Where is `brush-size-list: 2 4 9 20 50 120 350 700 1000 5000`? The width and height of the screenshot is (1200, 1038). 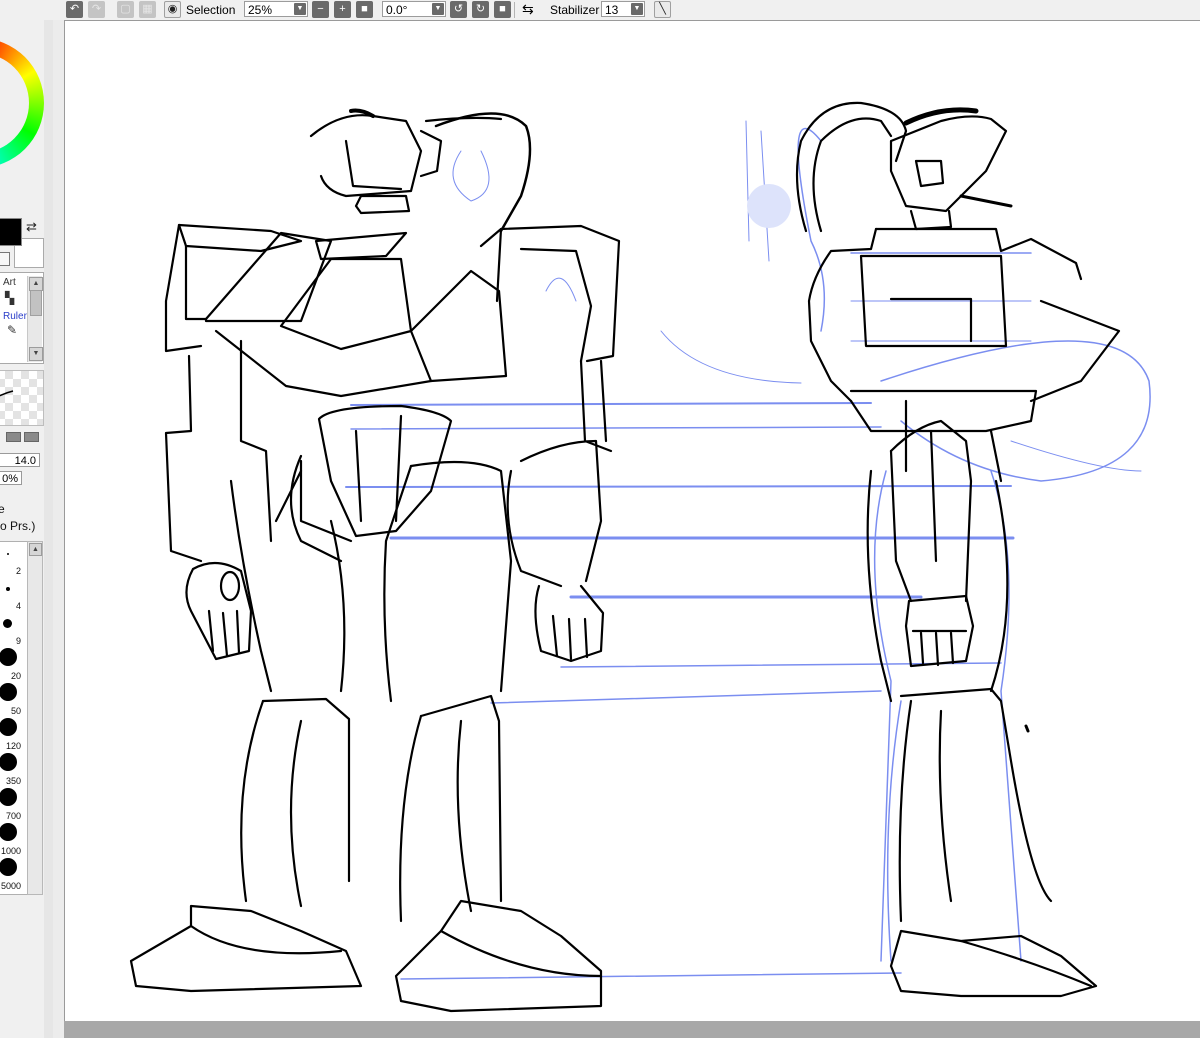
brush-size-list: 2 4 9 20 50 120 350 700 1000 5000 is located at coordinates (14, 718).